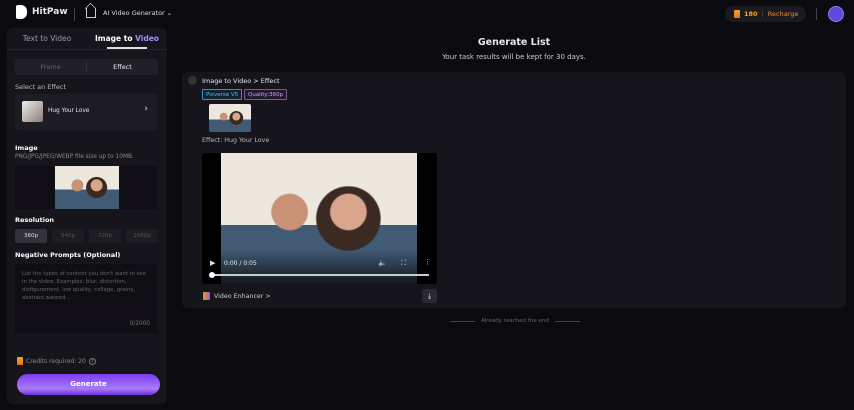 Image resolution: width=854 pixels, height=410 pixels. What do you see at coordinates (403, 263) in the screenshot?
I see `fullscreen-icon: ⛶` at bounding box center [403, 263].